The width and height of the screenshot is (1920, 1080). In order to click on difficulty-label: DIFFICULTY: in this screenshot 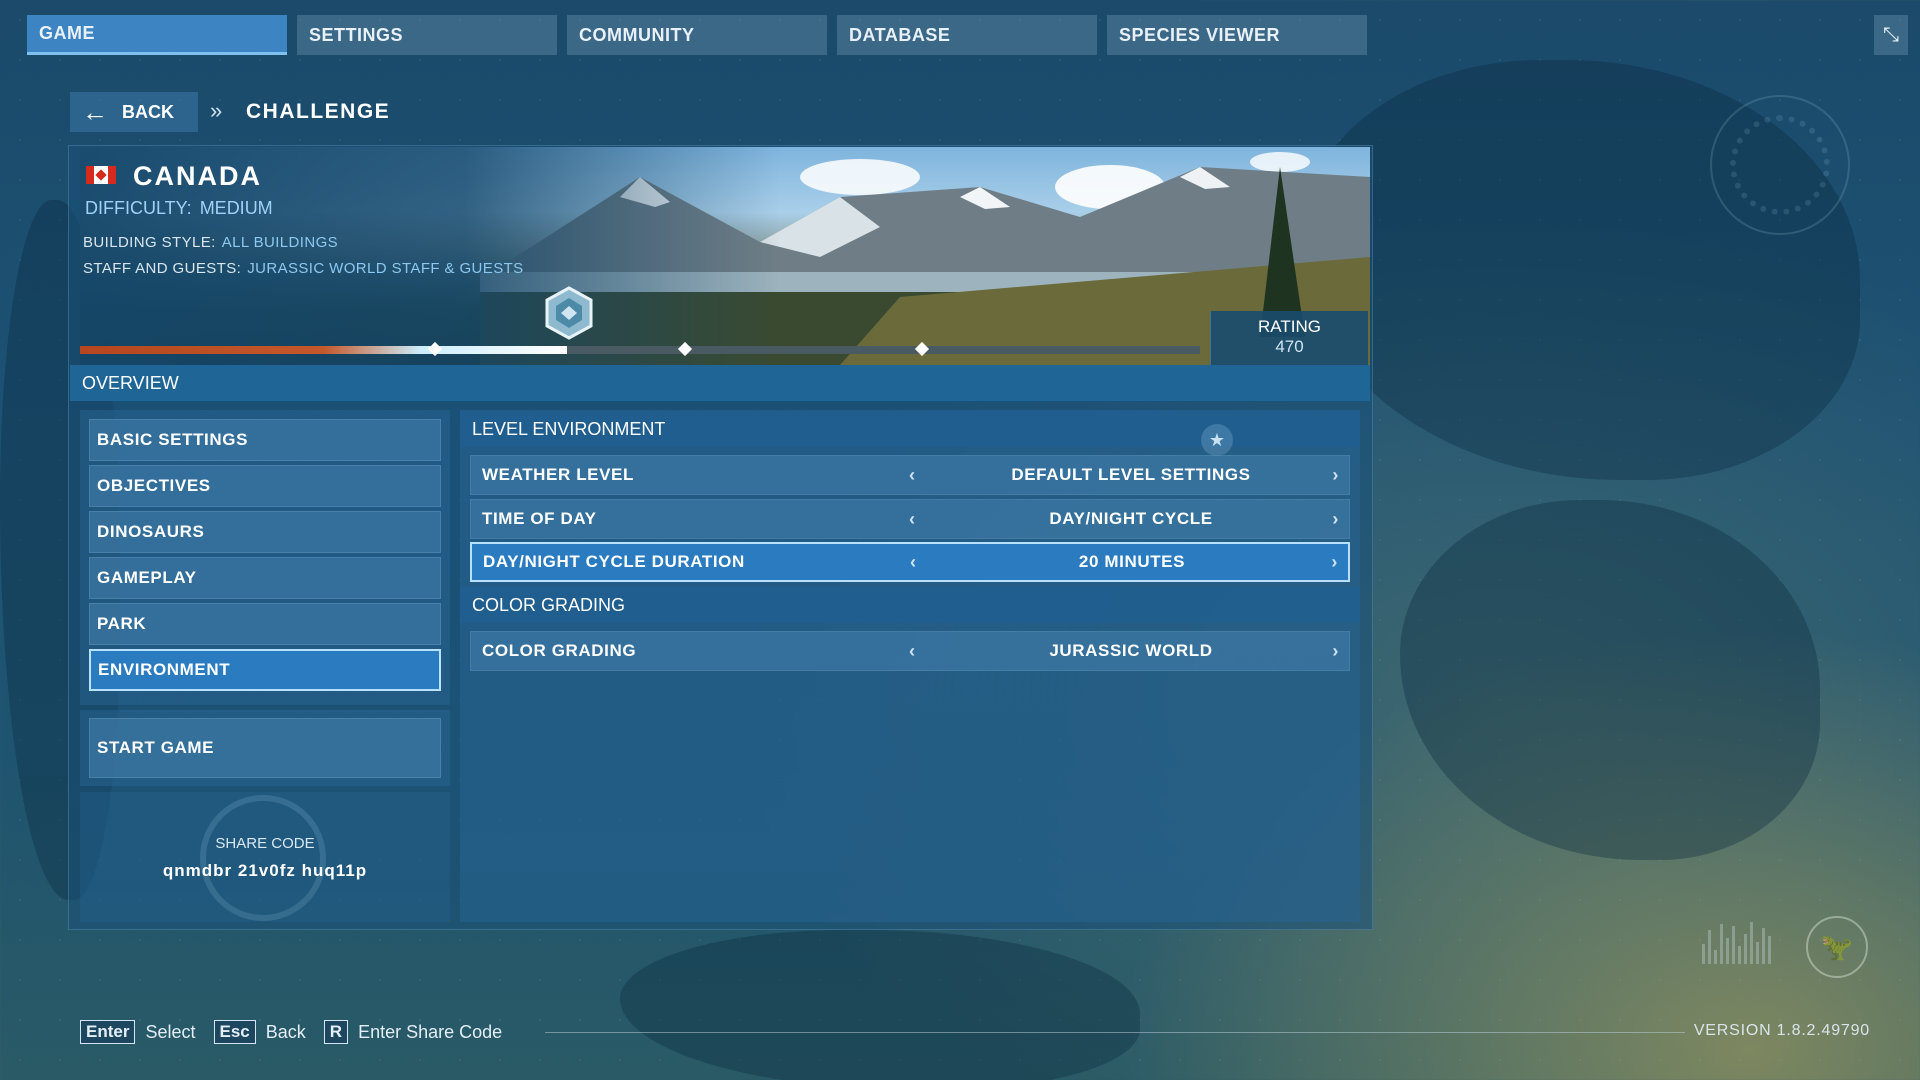, I will do `click(138, 208)`.